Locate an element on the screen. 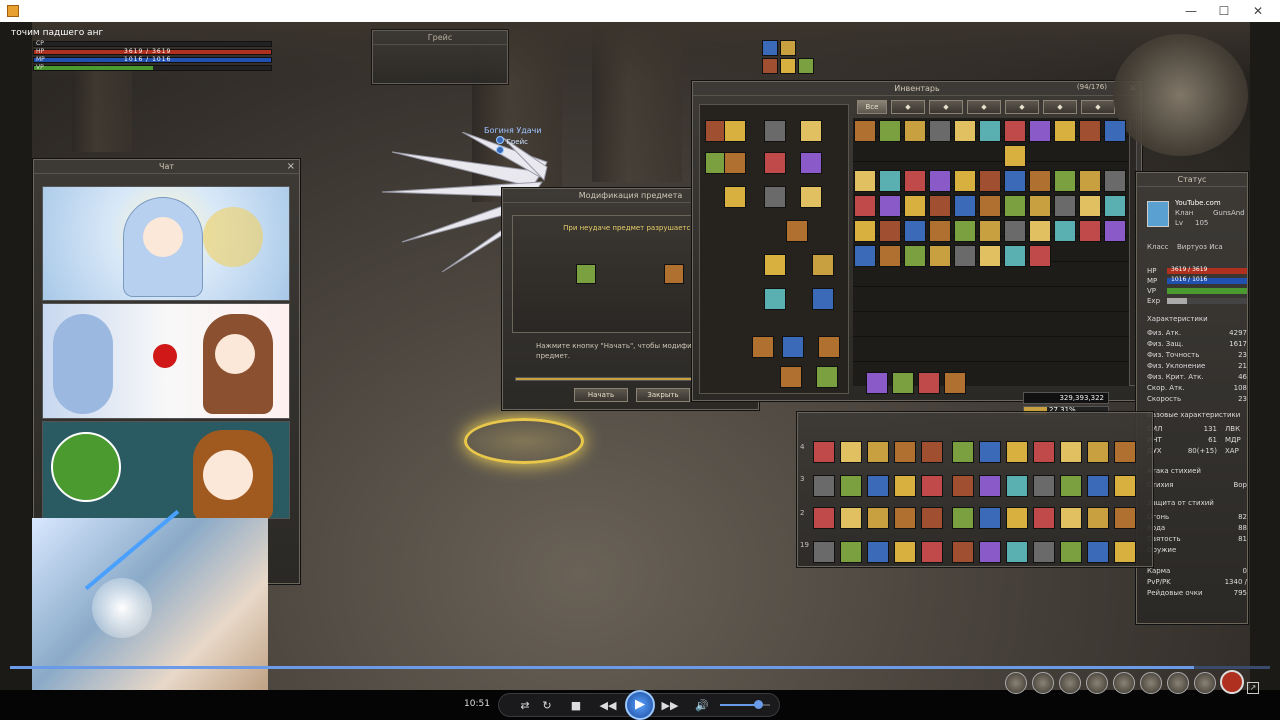 This screenshot has width=1280, height=720. modify-item-slot is located at coordinates (586, 274).